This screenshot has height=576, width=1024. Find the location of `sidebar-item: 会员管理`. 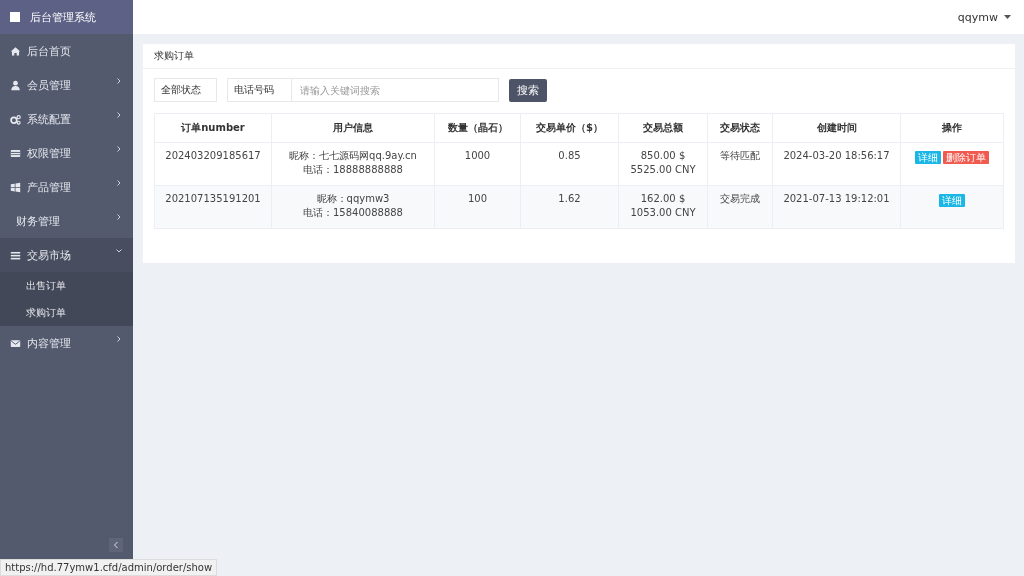

sidebar-item: 会员管理 is located at coordinates (66, 85).